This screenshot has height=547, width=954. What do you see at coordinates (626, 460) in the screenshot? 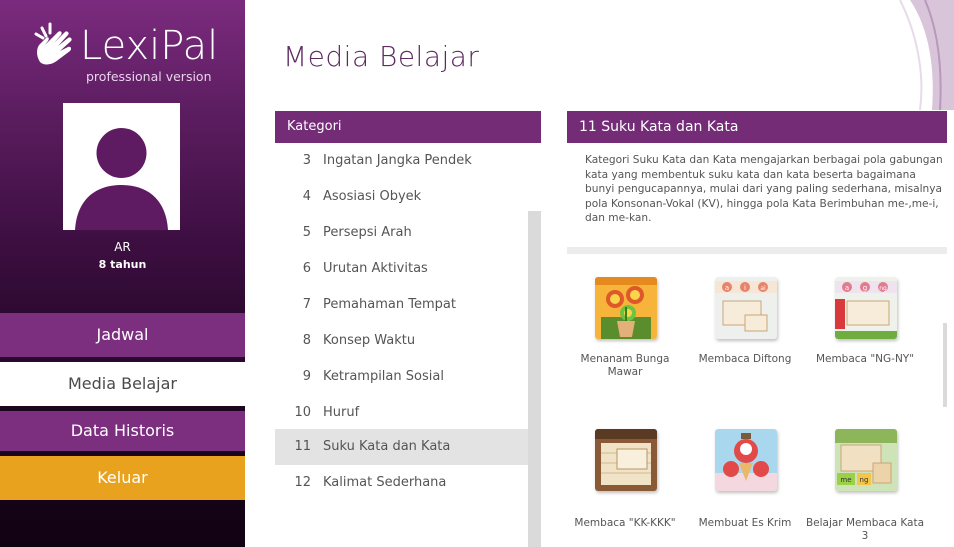
I see `kk-kkk-cards-icon` at bounding box center [626, 460].